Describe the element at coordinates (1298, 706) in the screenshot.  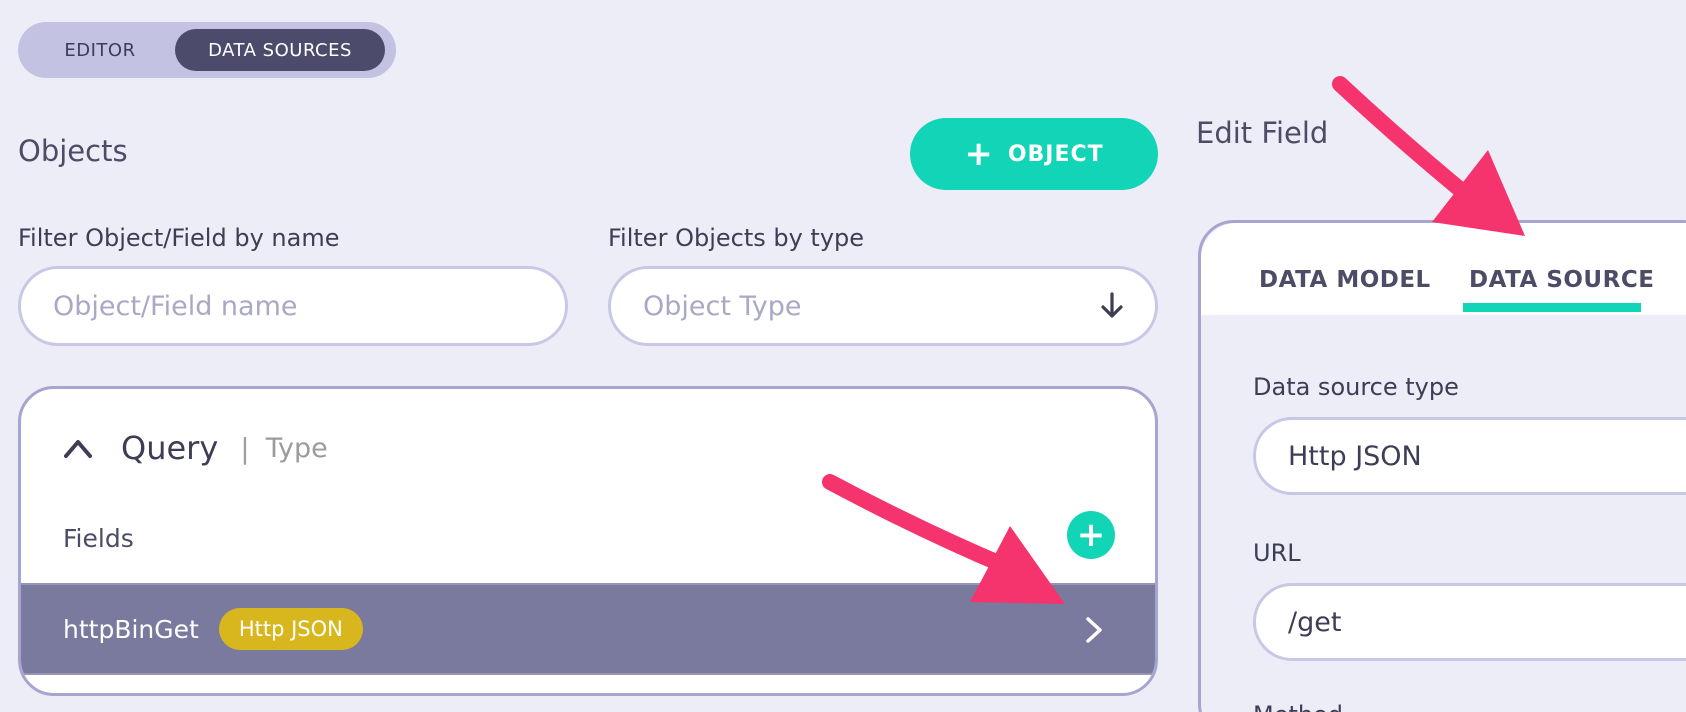
I see `method-label: Method` at that location.